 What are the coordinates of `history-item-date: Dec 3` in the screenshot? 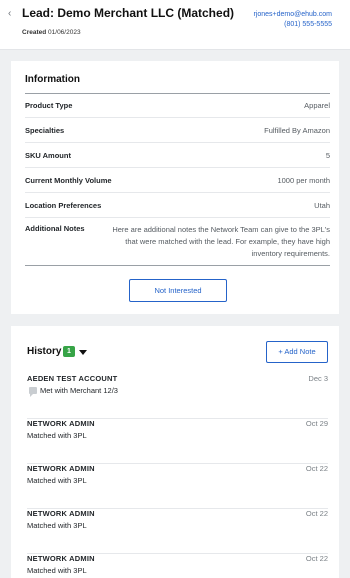 It's located at (318, 378).